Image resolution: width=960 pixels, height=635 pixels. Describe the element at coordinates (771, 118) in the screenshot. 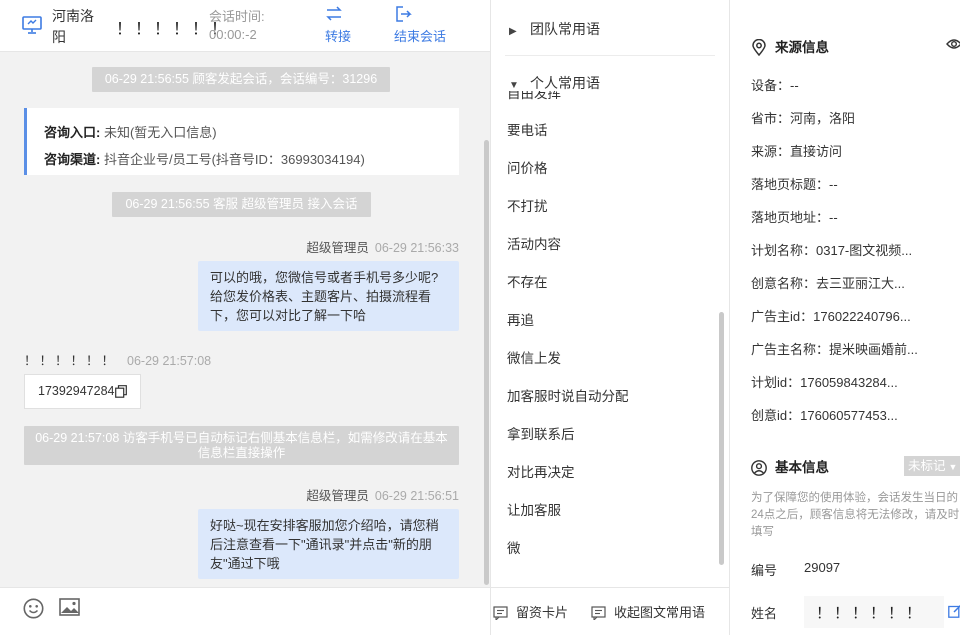

I see `info-label: 省市：` at that location.